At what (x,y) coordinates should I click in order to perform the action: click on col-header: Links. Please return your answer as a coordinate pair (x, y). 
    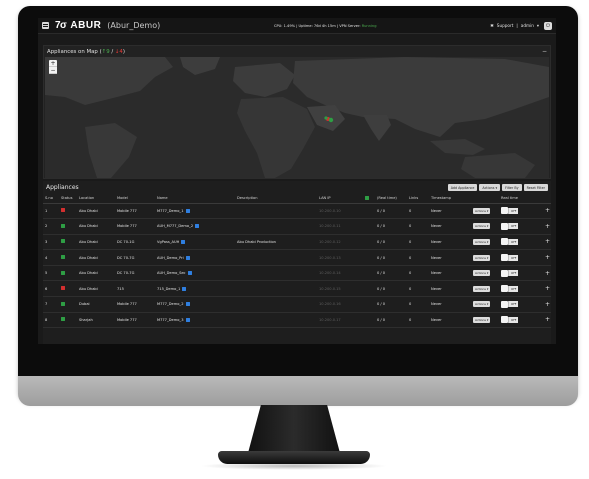
    Looking at the image, I should click on (418, 199).